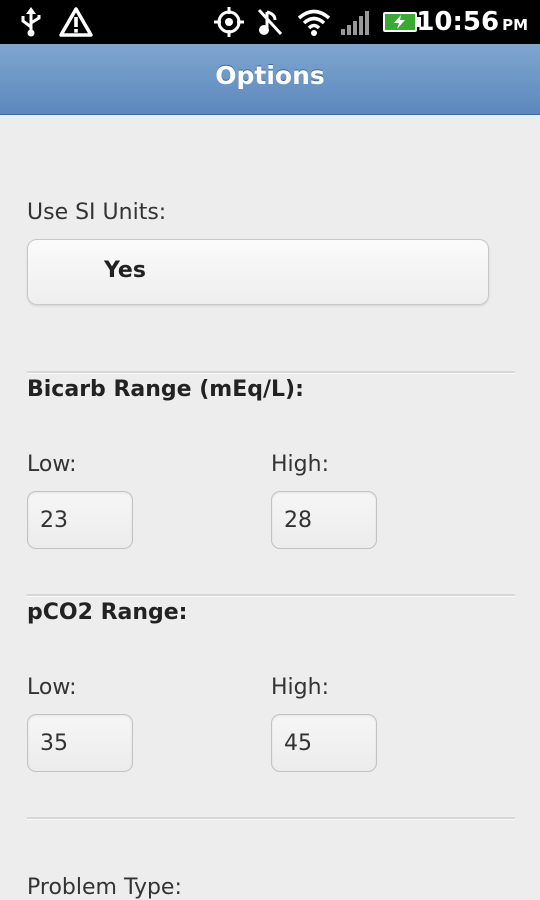 Image resolution: width=540 pixels, height=900 pixels. I want to click on bicarb-low-label: Low:, so click(52, 464).